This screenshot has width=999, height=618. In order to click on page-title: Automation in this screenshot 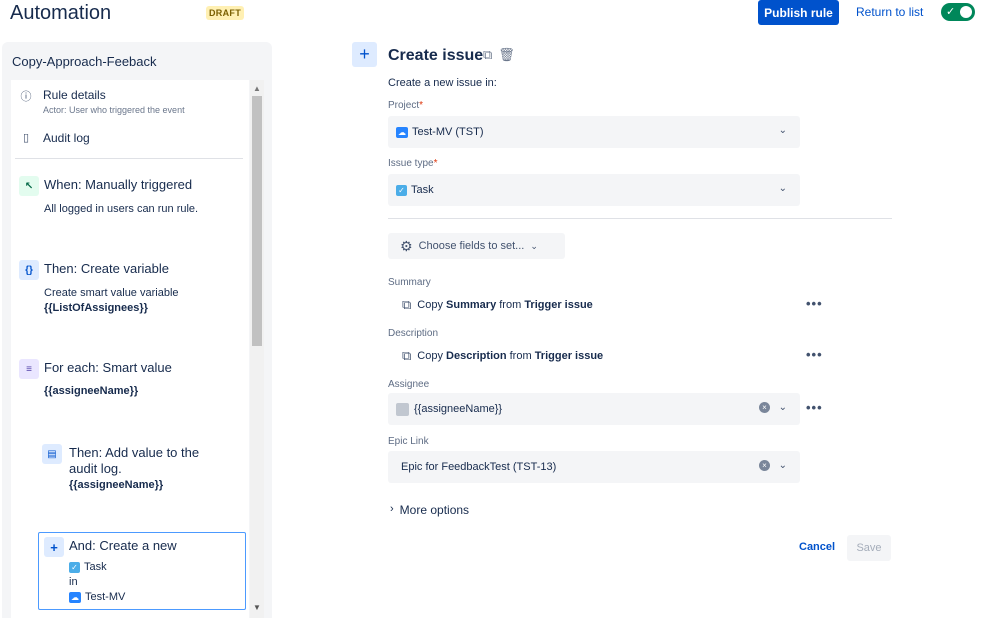, I will do `click(61, 13)`.